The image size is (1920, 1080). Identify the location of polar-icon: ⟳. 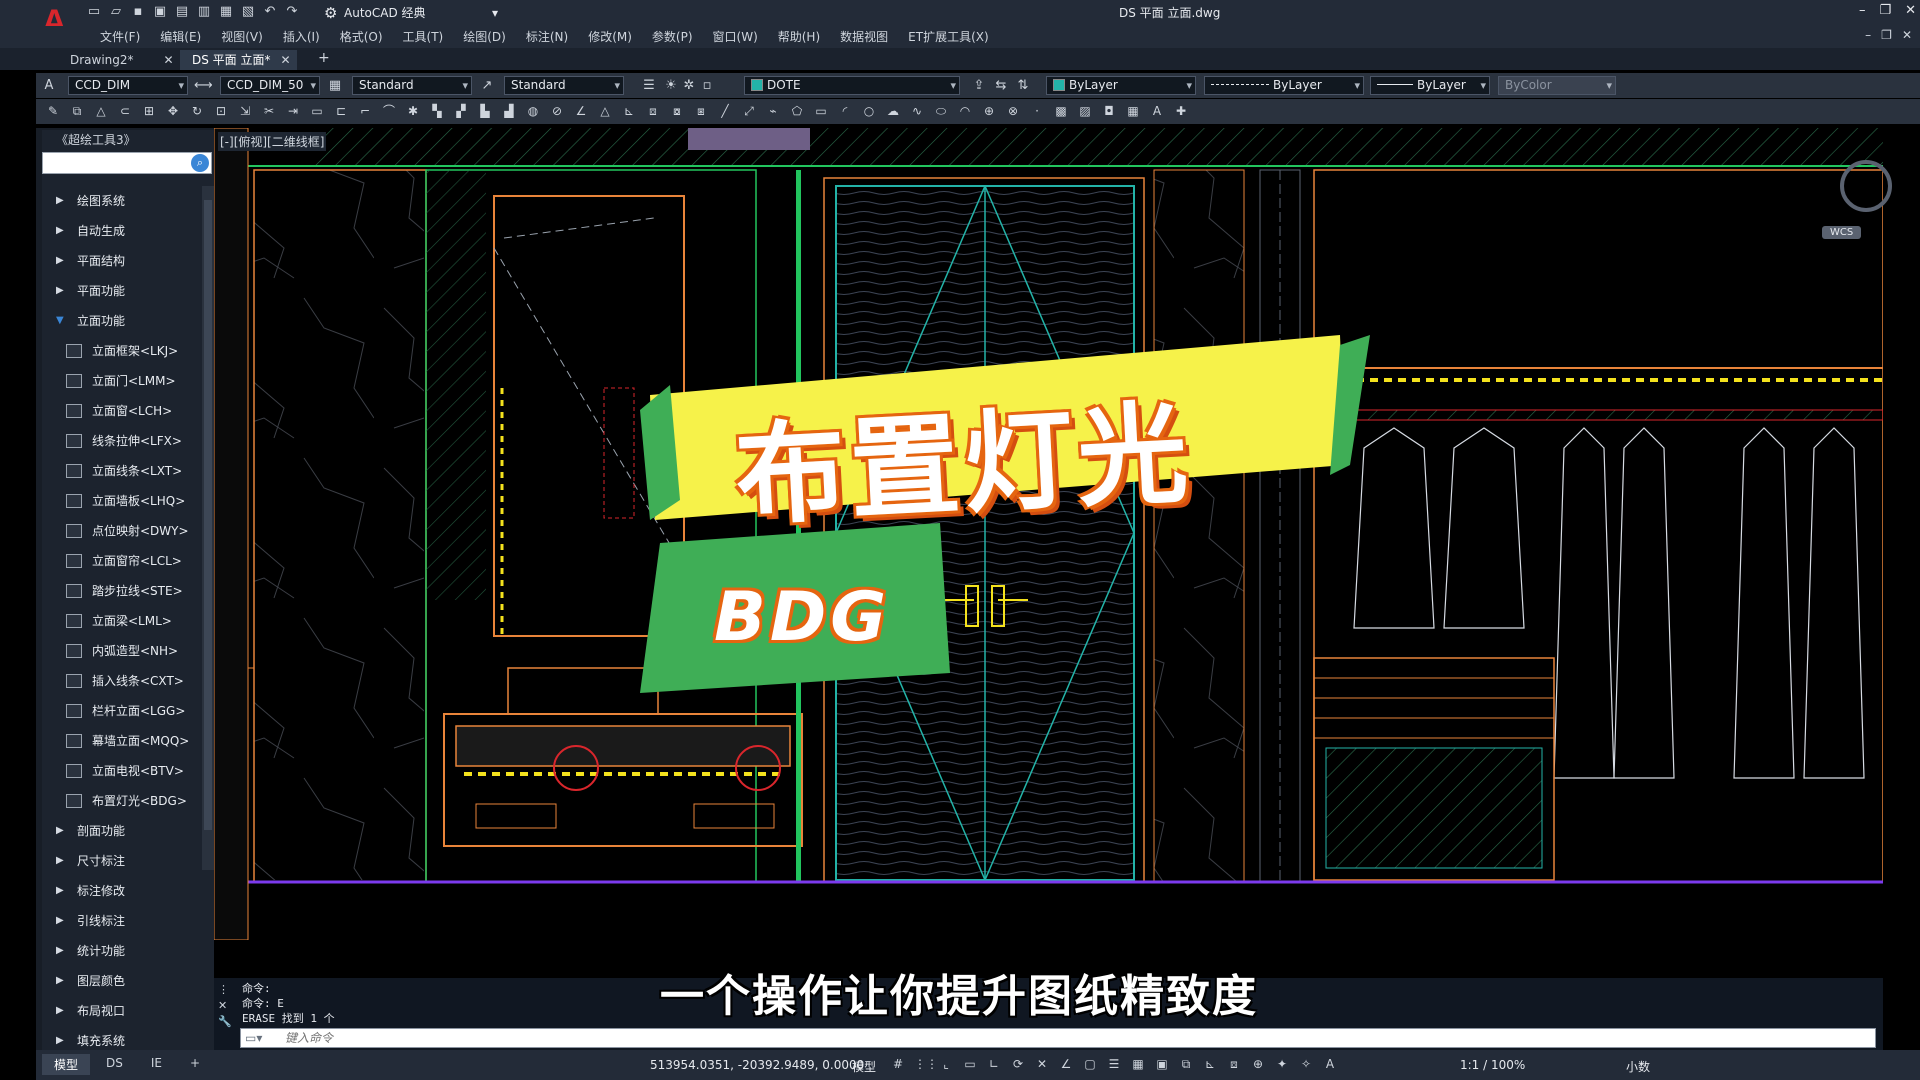
(1018, 1064).